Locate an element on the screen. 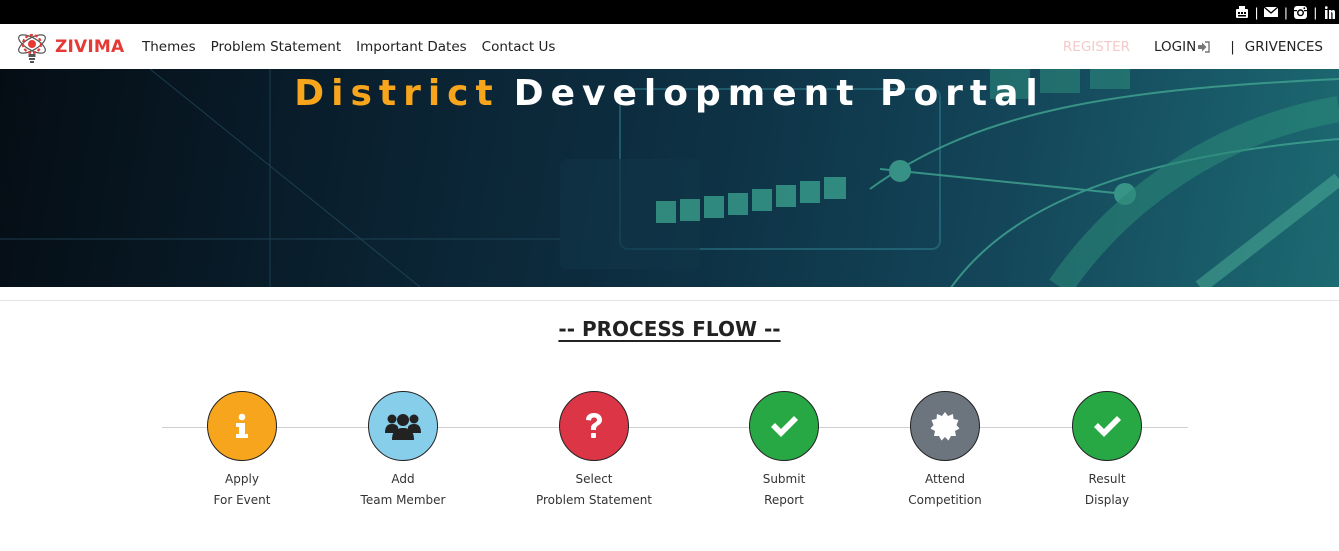 This screenshot has width=1339, height=551. bulb-gear-logo-icon is located at coordinates (32, 48).